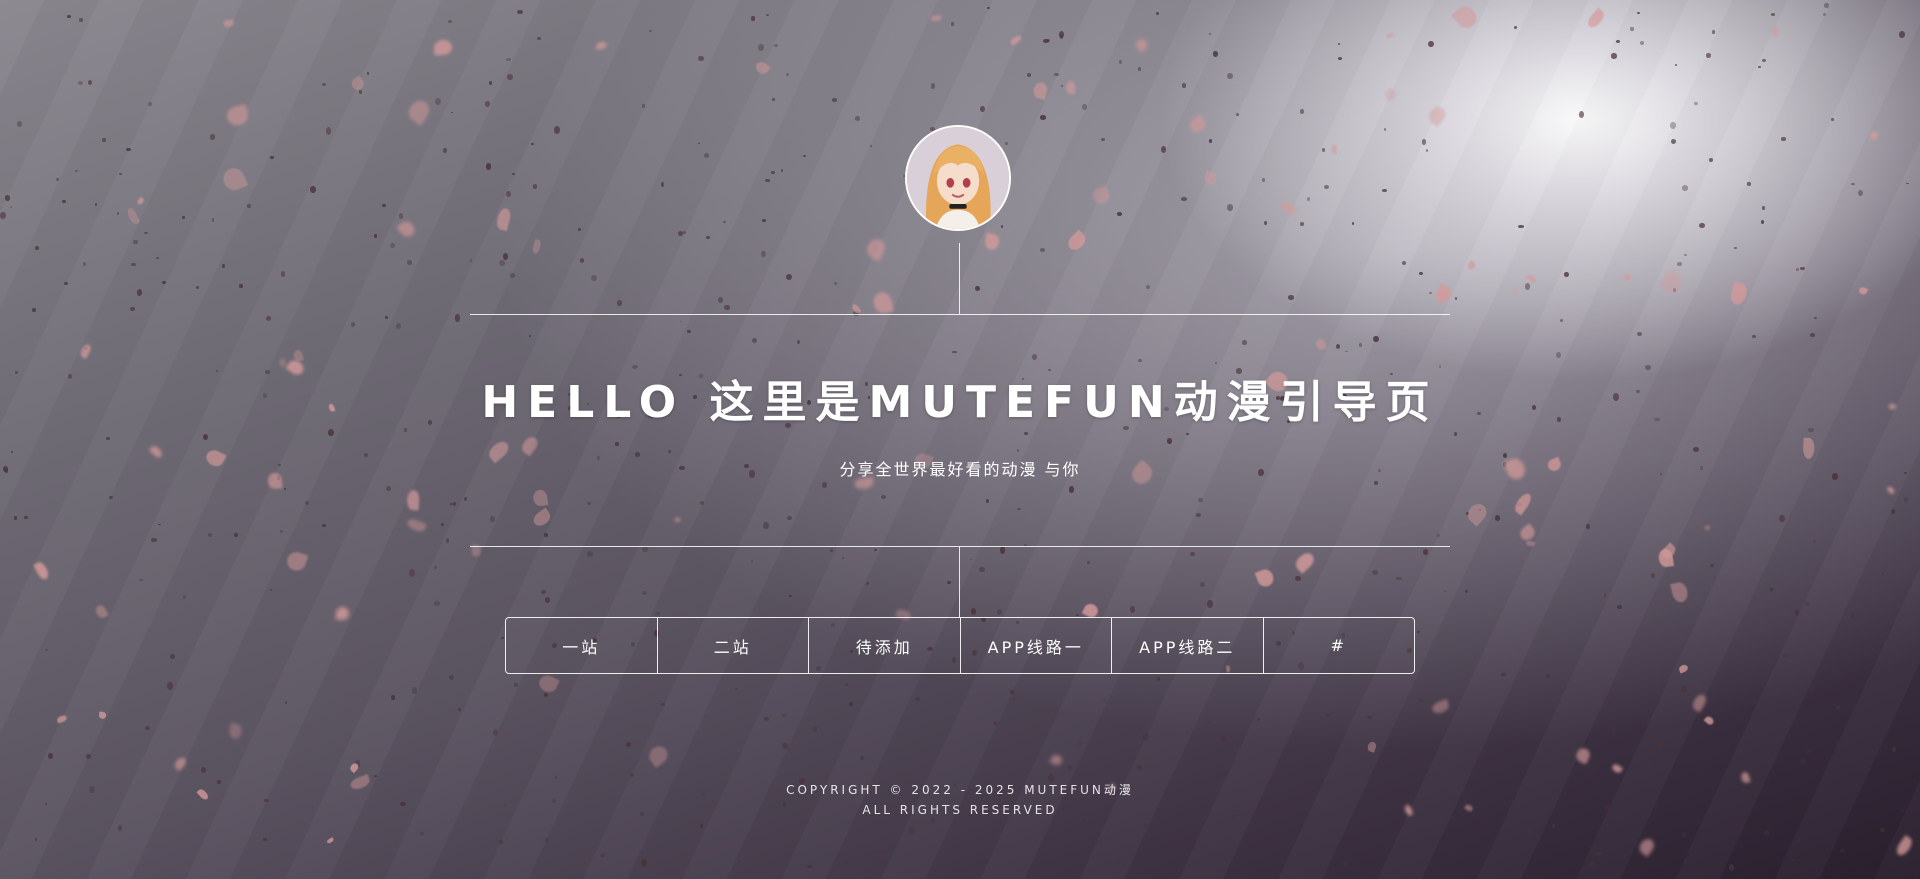  Describe the element at coordinates (1188, 645) in the screenshot. I see `nav-item-app-route-2: APP线路二` at that location.